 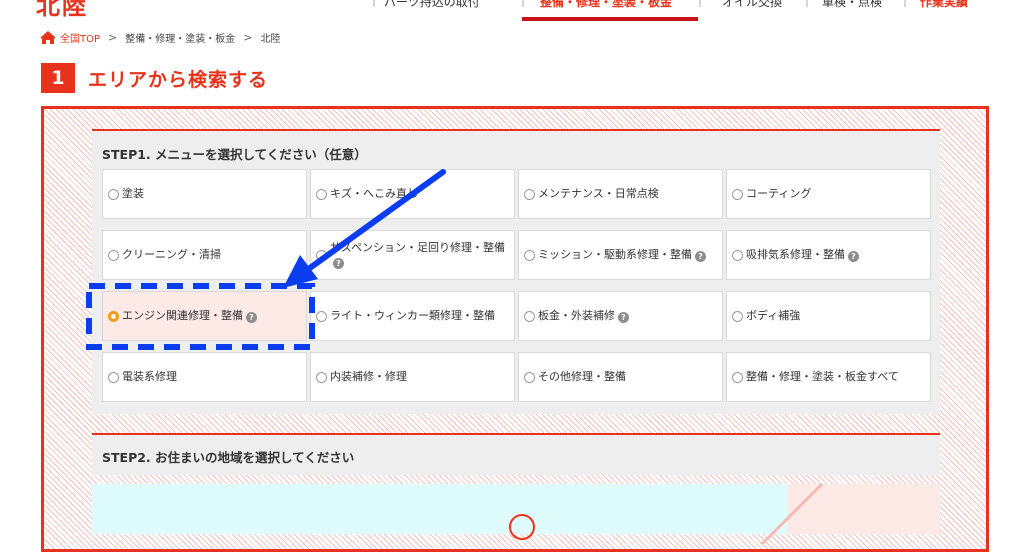 I want to click on annotation-arrow-shaft, so click(x=369, y=225).